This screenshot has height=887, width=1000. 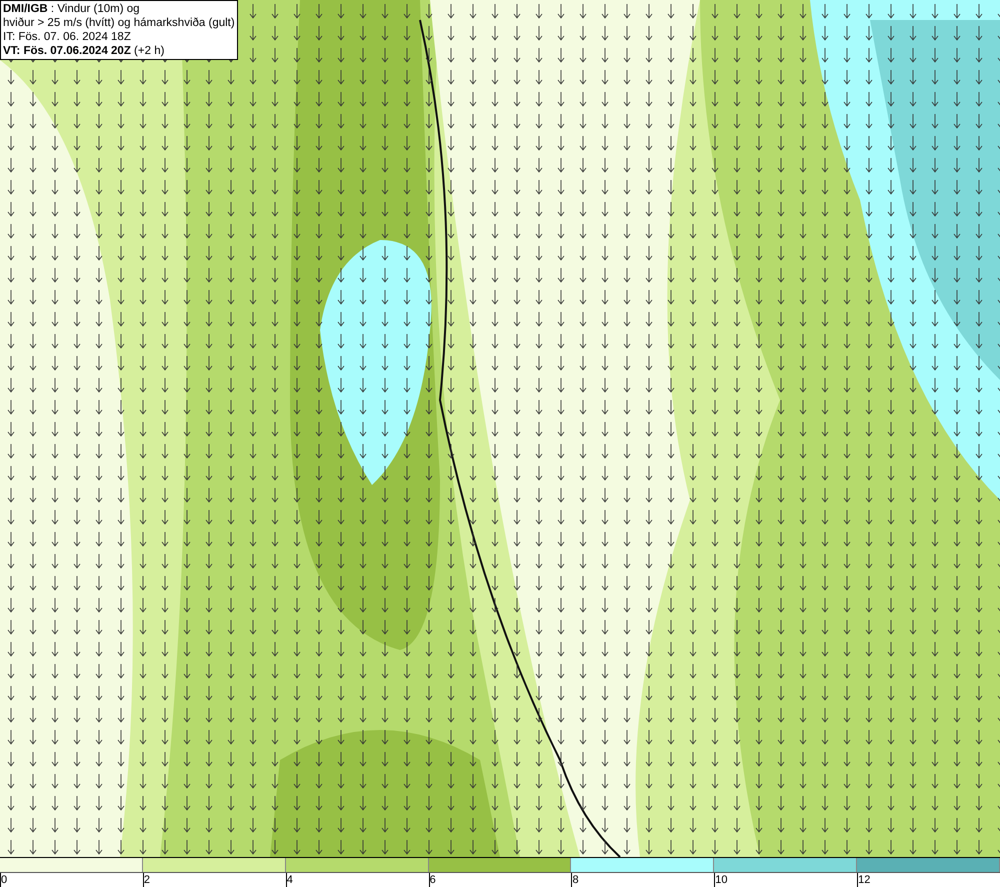 What do you see at coordinates (67, 37) in the screenshot?
I see `info-text: IT: Fös. 07. 06. 2024 18Z` at bounding box center [67, 37].